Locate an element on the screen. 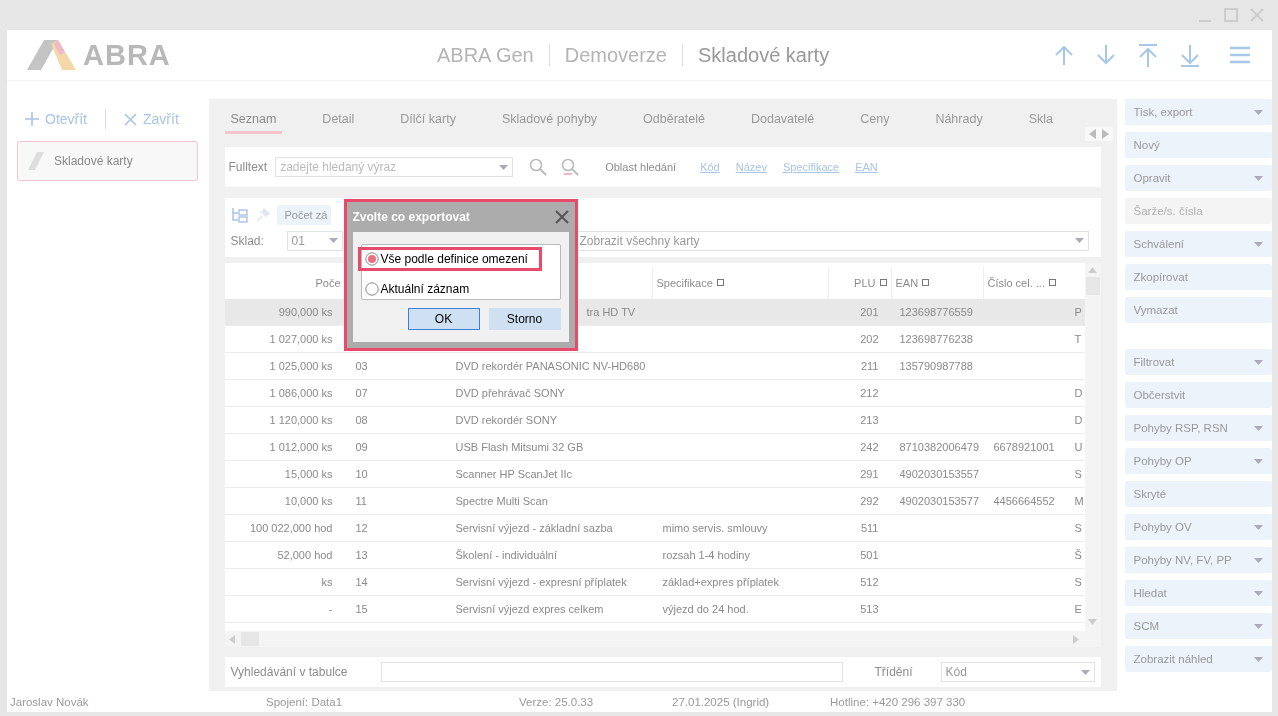 The width and height of the screenshot is (1278, 716). table-search-label: Vyhledávání v tabulce is located at coordinates (289, 672).